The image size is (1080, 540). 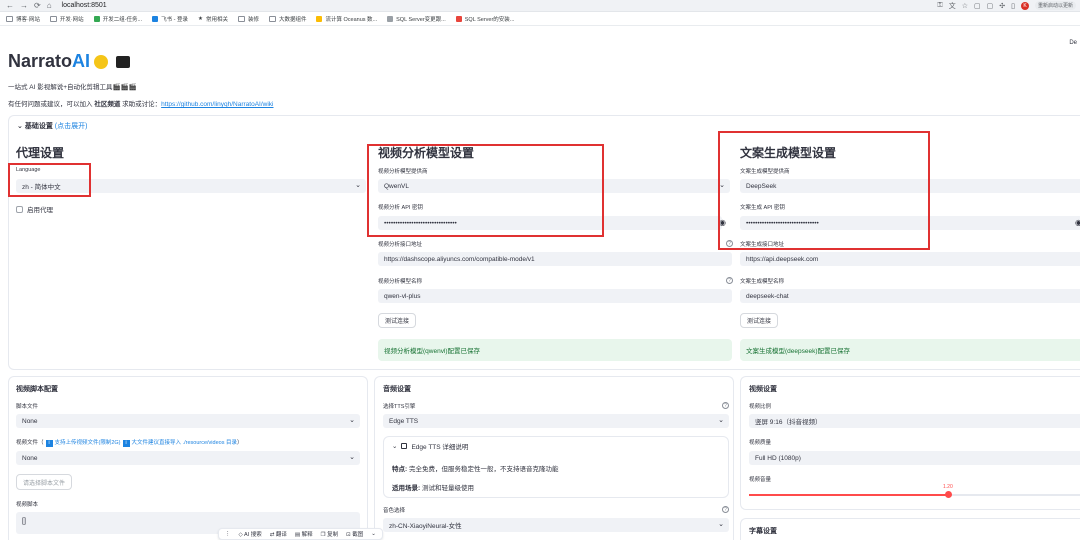 What do you see at coordinates (170, 19) in the screenshot?
I see `bookmark-item: 飞书 - 登录` at bounding box center [170, 19].